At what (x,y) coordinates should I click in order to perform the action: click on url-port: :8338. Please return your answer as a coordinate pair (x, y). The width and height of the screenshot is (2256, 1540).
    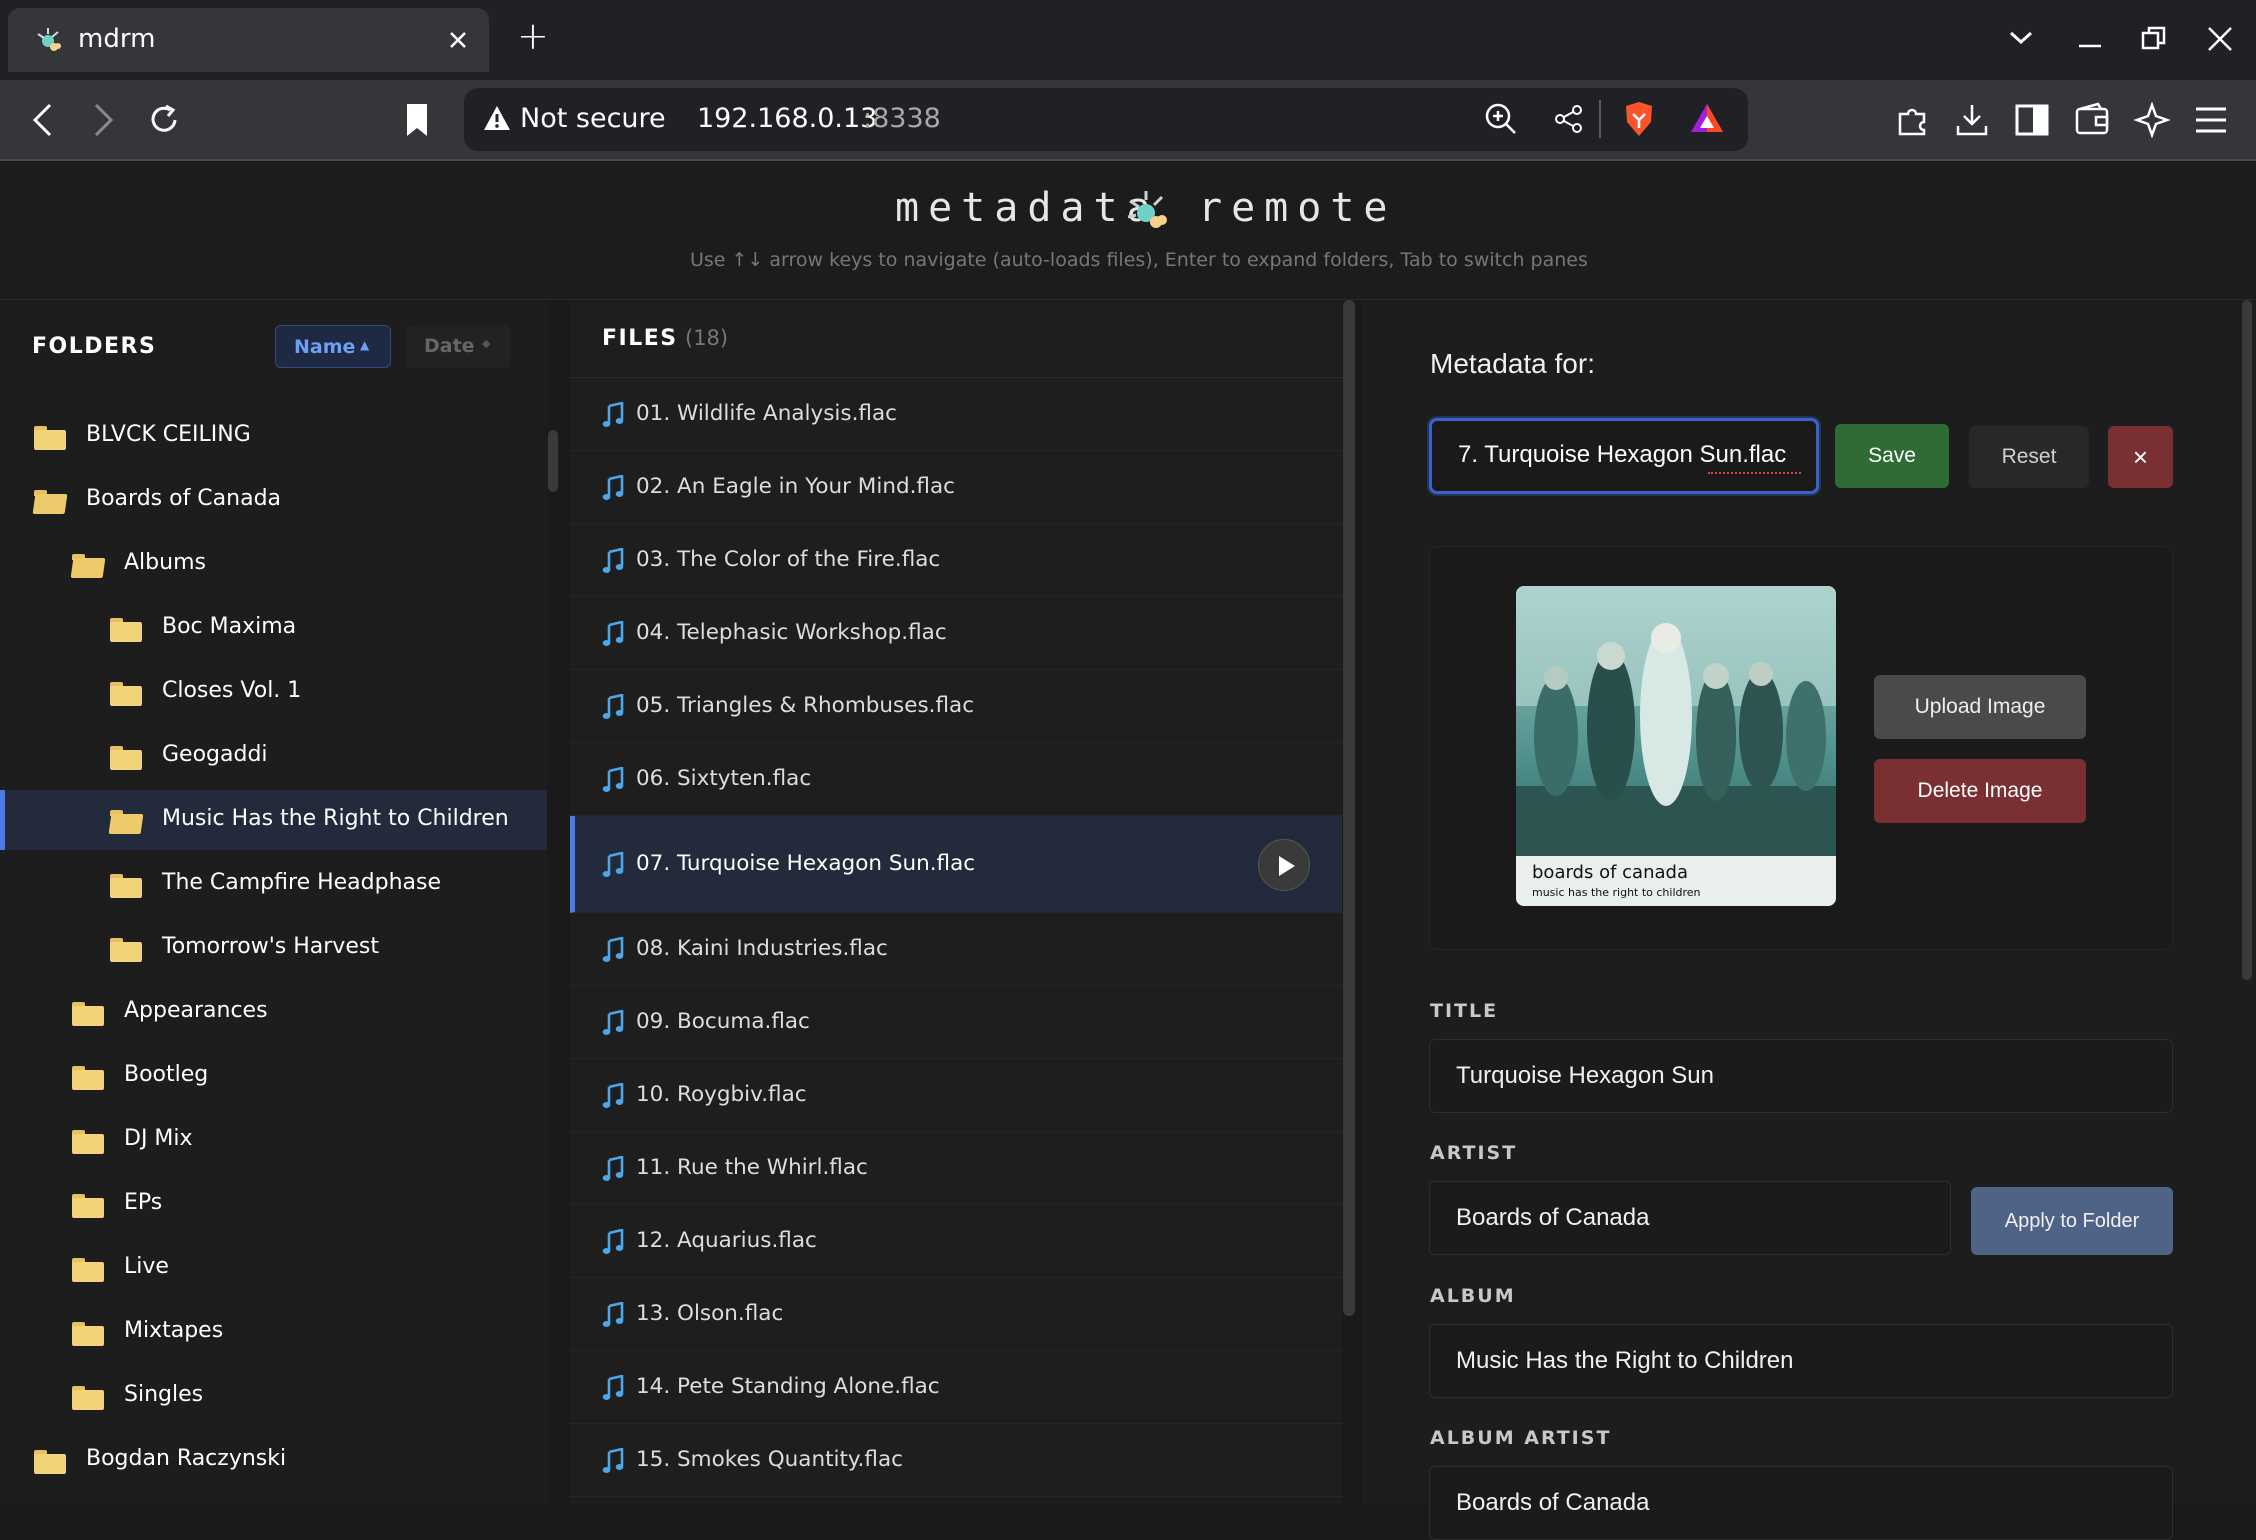
    Looking at the image, I should click on (902, 118).